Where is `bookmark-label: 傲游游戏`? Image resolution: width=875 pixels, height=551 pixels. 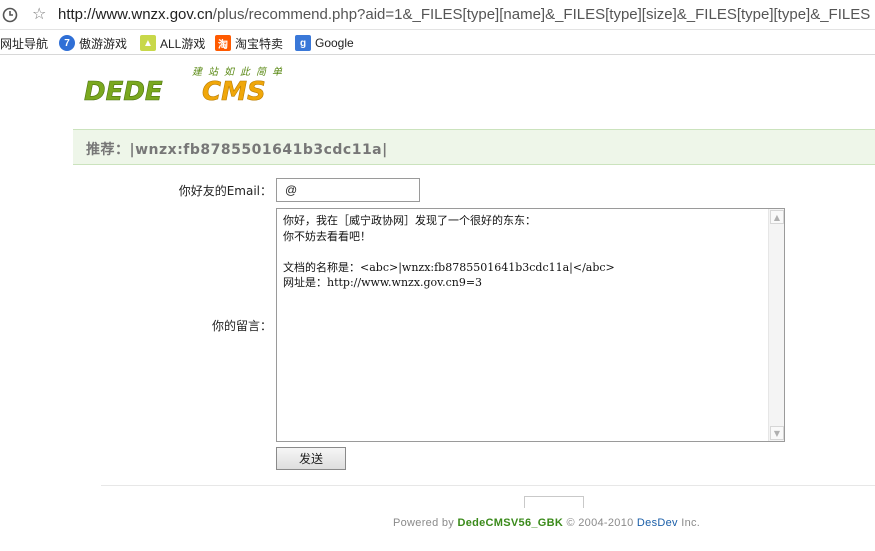
bookmark-label: 傲游游戏 is located at coordinates (103, 43).